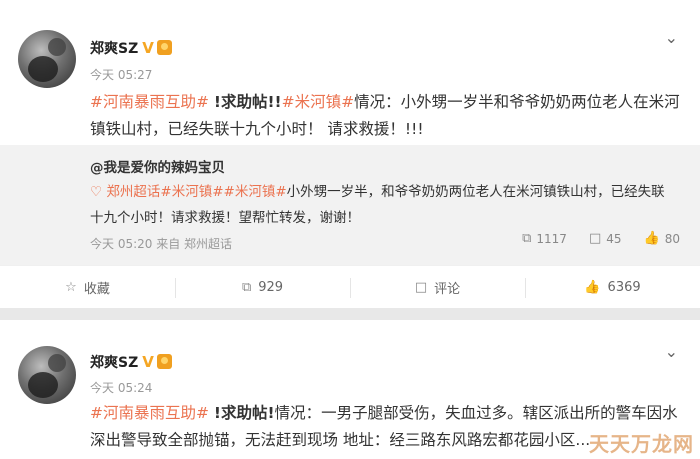 The height and width of the screenshot is (459, 700). Describe the element at coordinates (350, 314) in the screenshot. I see `post-divider` at that location.